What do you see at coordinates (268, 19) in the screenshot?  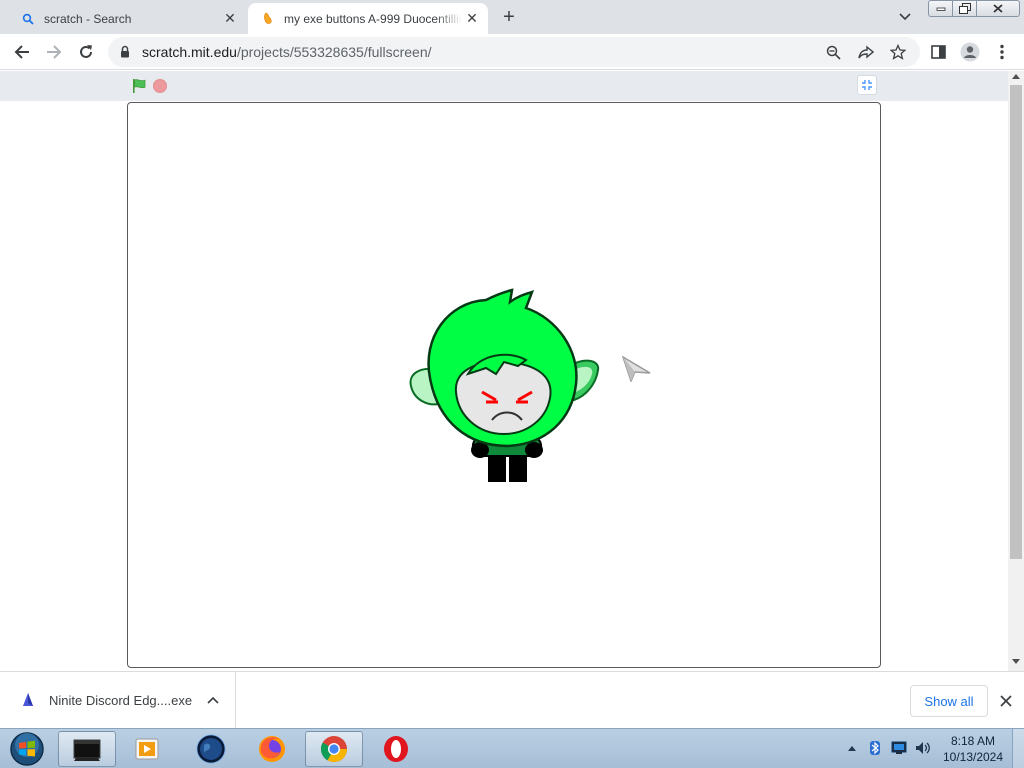 I see `scratch-cat-icon` at bounding box center [268, 19].